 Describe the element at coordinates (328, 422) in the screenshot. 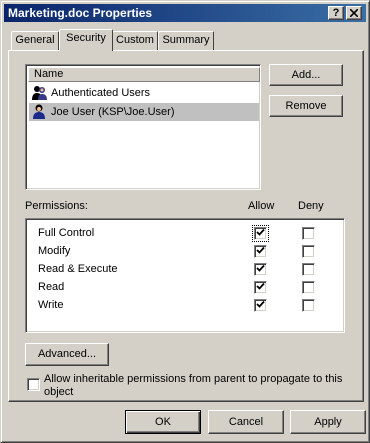

I see `apply-button: Apply` at that location.